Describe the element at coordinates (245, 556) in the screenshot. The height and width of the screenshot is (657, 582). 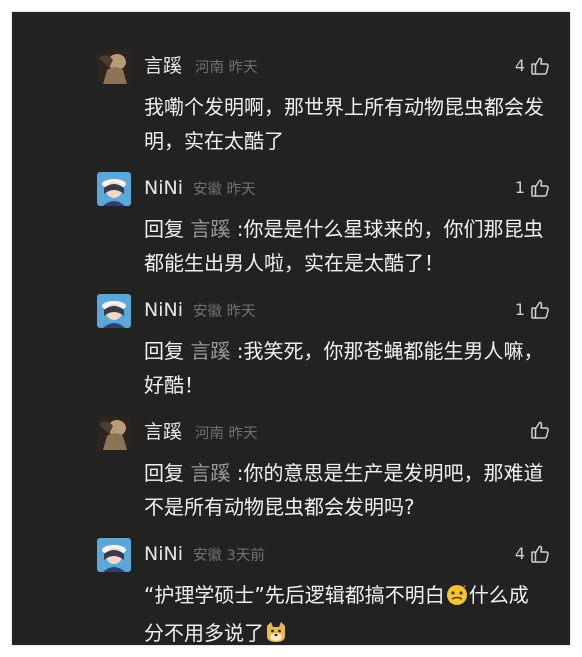
I see `time-text: 3天前` at that location.